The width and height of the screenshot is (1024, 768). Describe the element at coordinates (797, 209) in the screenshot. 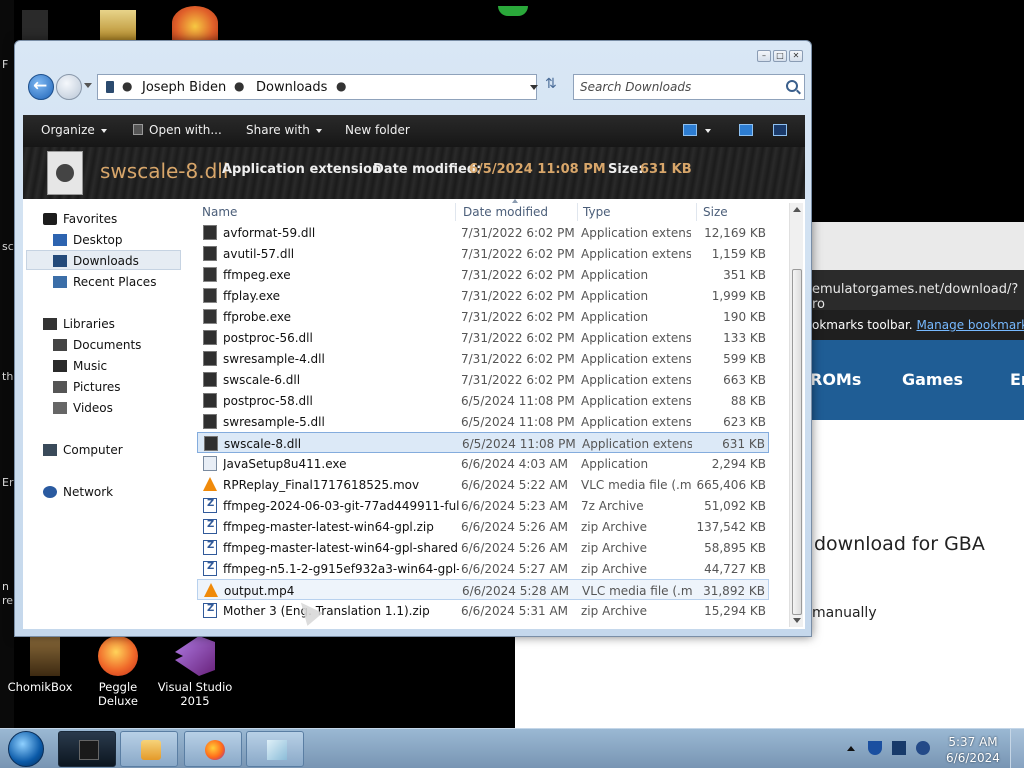

I see `scroll-up-icon` at that location.